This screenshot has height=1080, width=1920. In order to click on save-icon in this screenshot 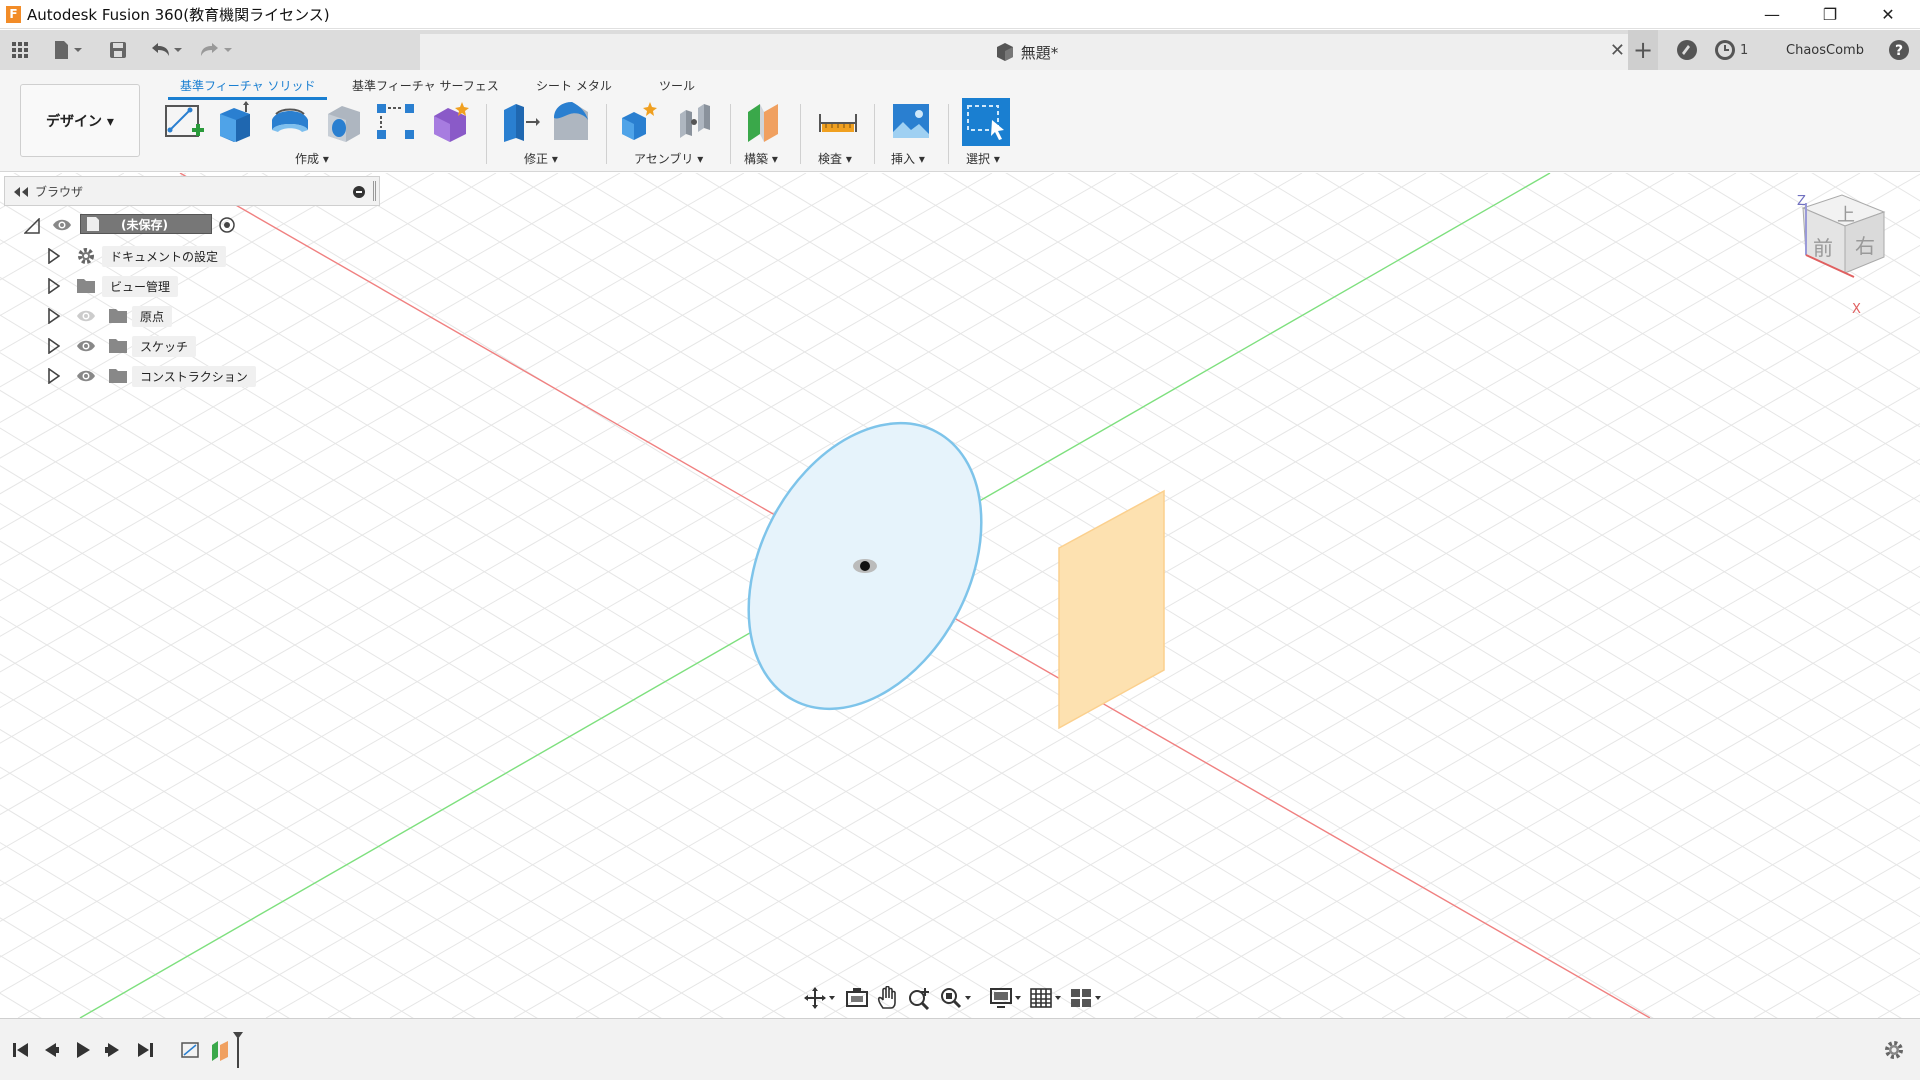, I will do `click(118, 50)`.